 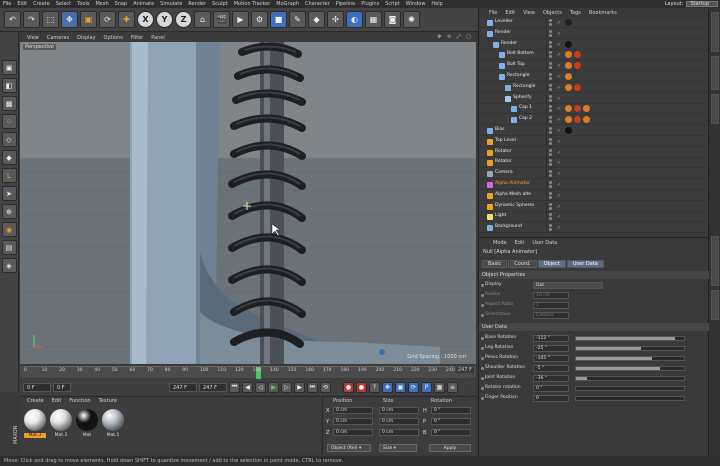 What do you see at coordinates (594, 163) in the screenshot?
I see `object-row: Rotator ✓` at bounding box center [594, 163].